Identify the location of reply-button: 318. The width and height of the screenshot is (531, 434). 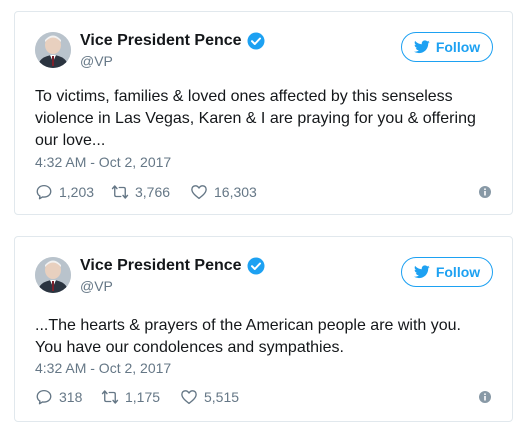
(68, 397).